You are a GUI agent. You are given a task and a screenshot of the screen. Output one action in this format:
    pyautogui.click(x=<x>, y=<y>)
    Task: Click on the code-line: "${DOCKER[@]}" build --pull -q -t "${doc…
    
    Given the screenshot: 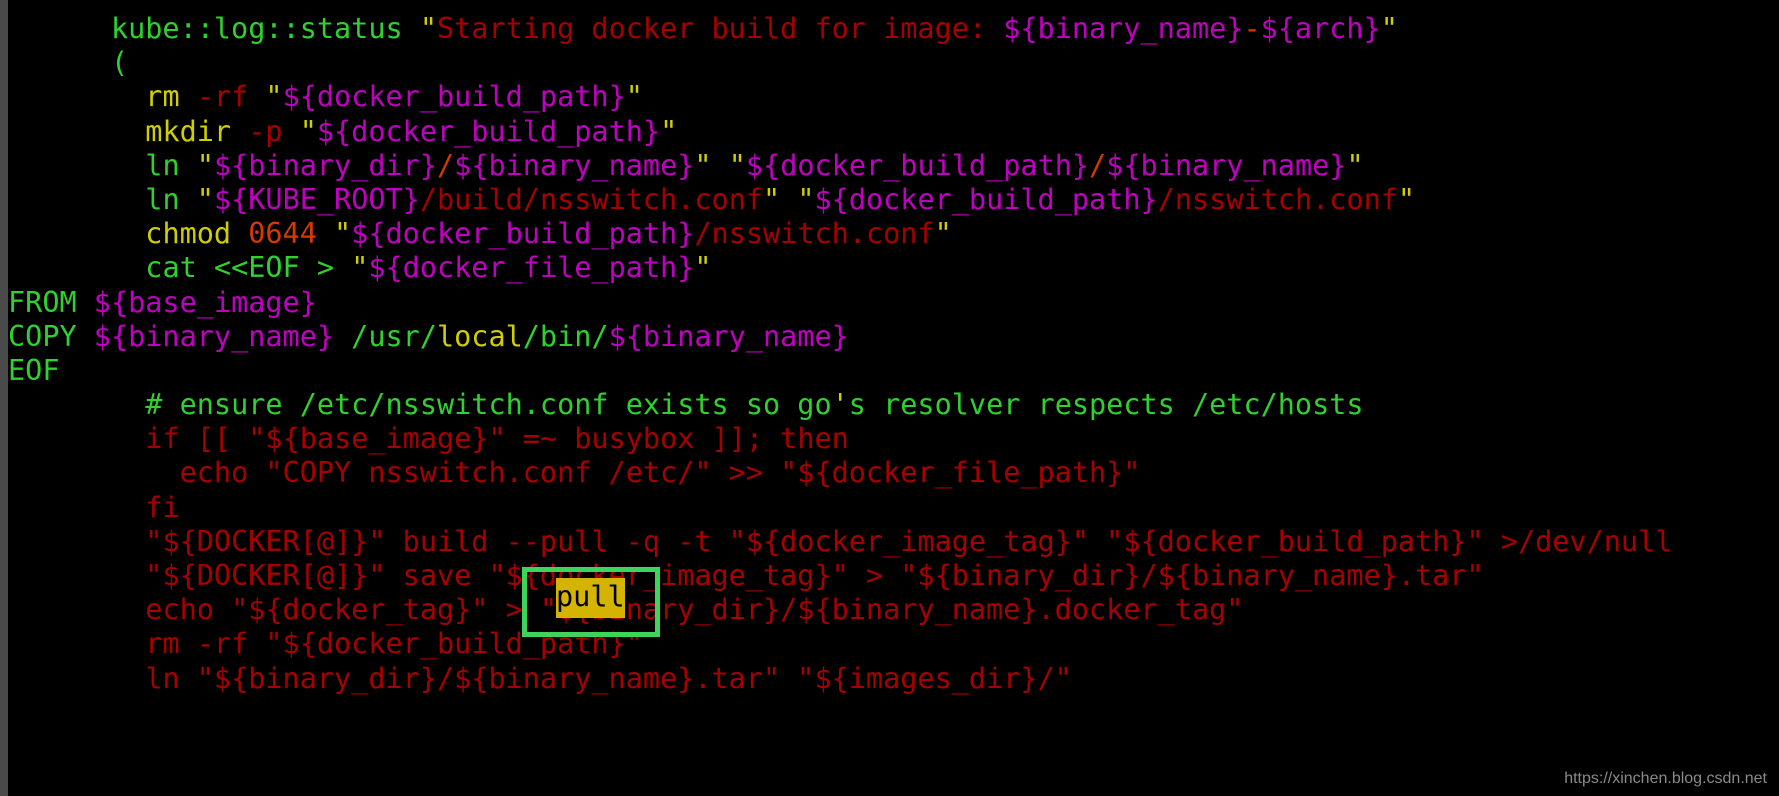 What is the action you would take?
    pyautogui.click(x=893, y=542)
    